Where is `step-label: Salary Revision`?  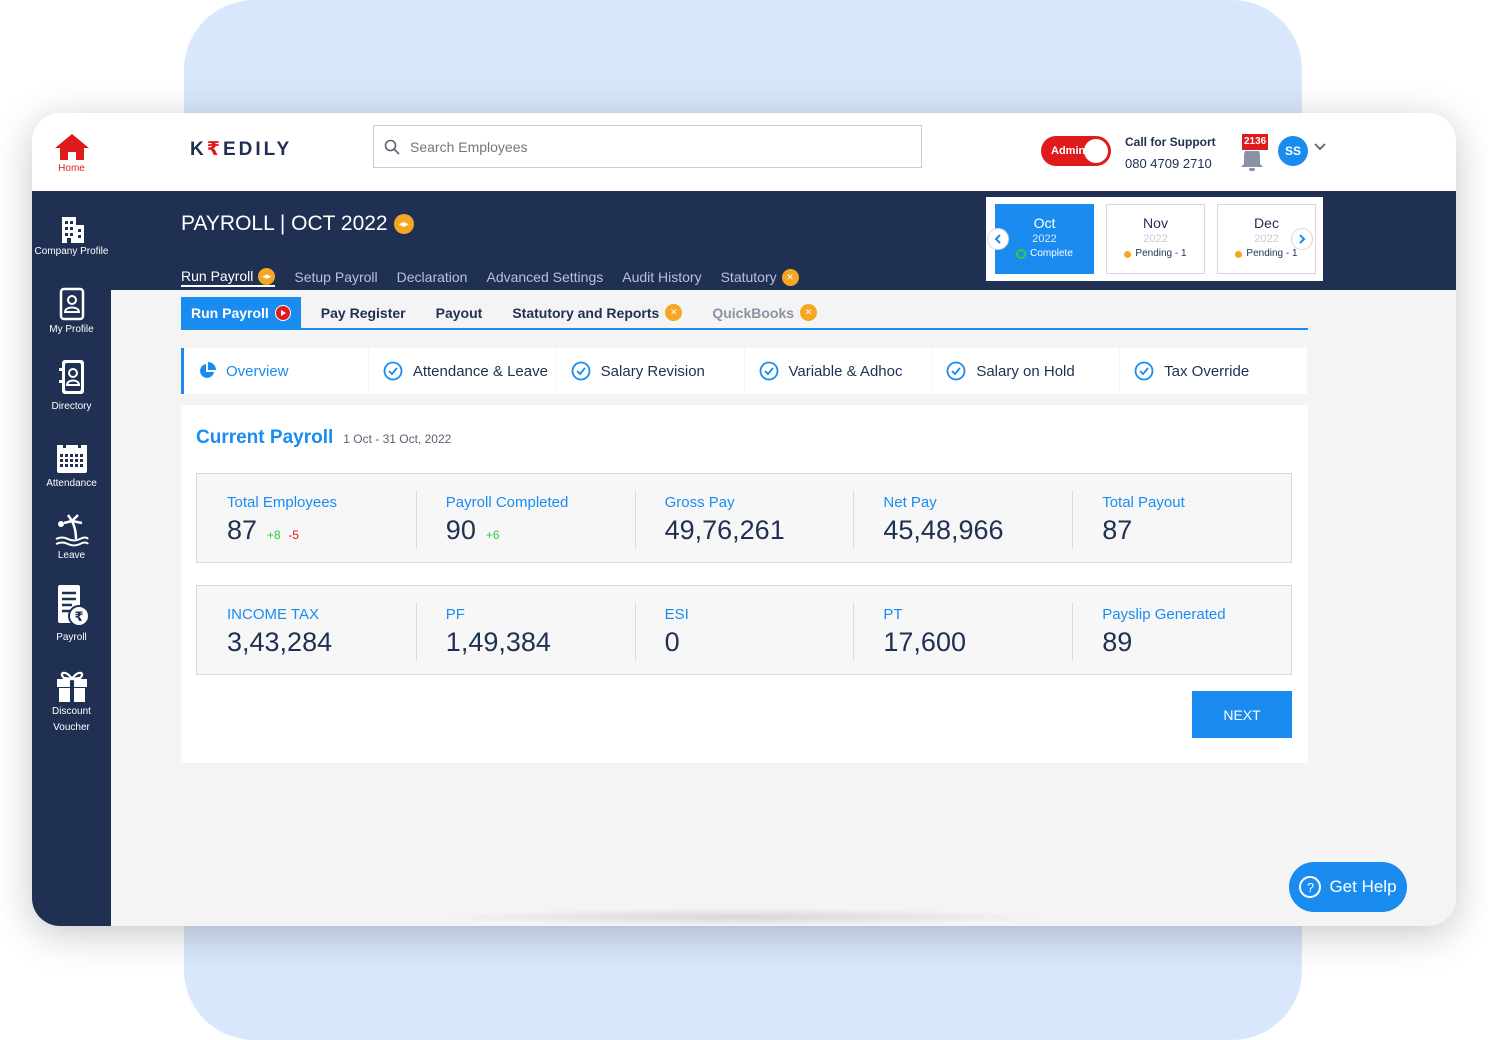 step-label: Salary Revision is located at coordinates (652, 371).